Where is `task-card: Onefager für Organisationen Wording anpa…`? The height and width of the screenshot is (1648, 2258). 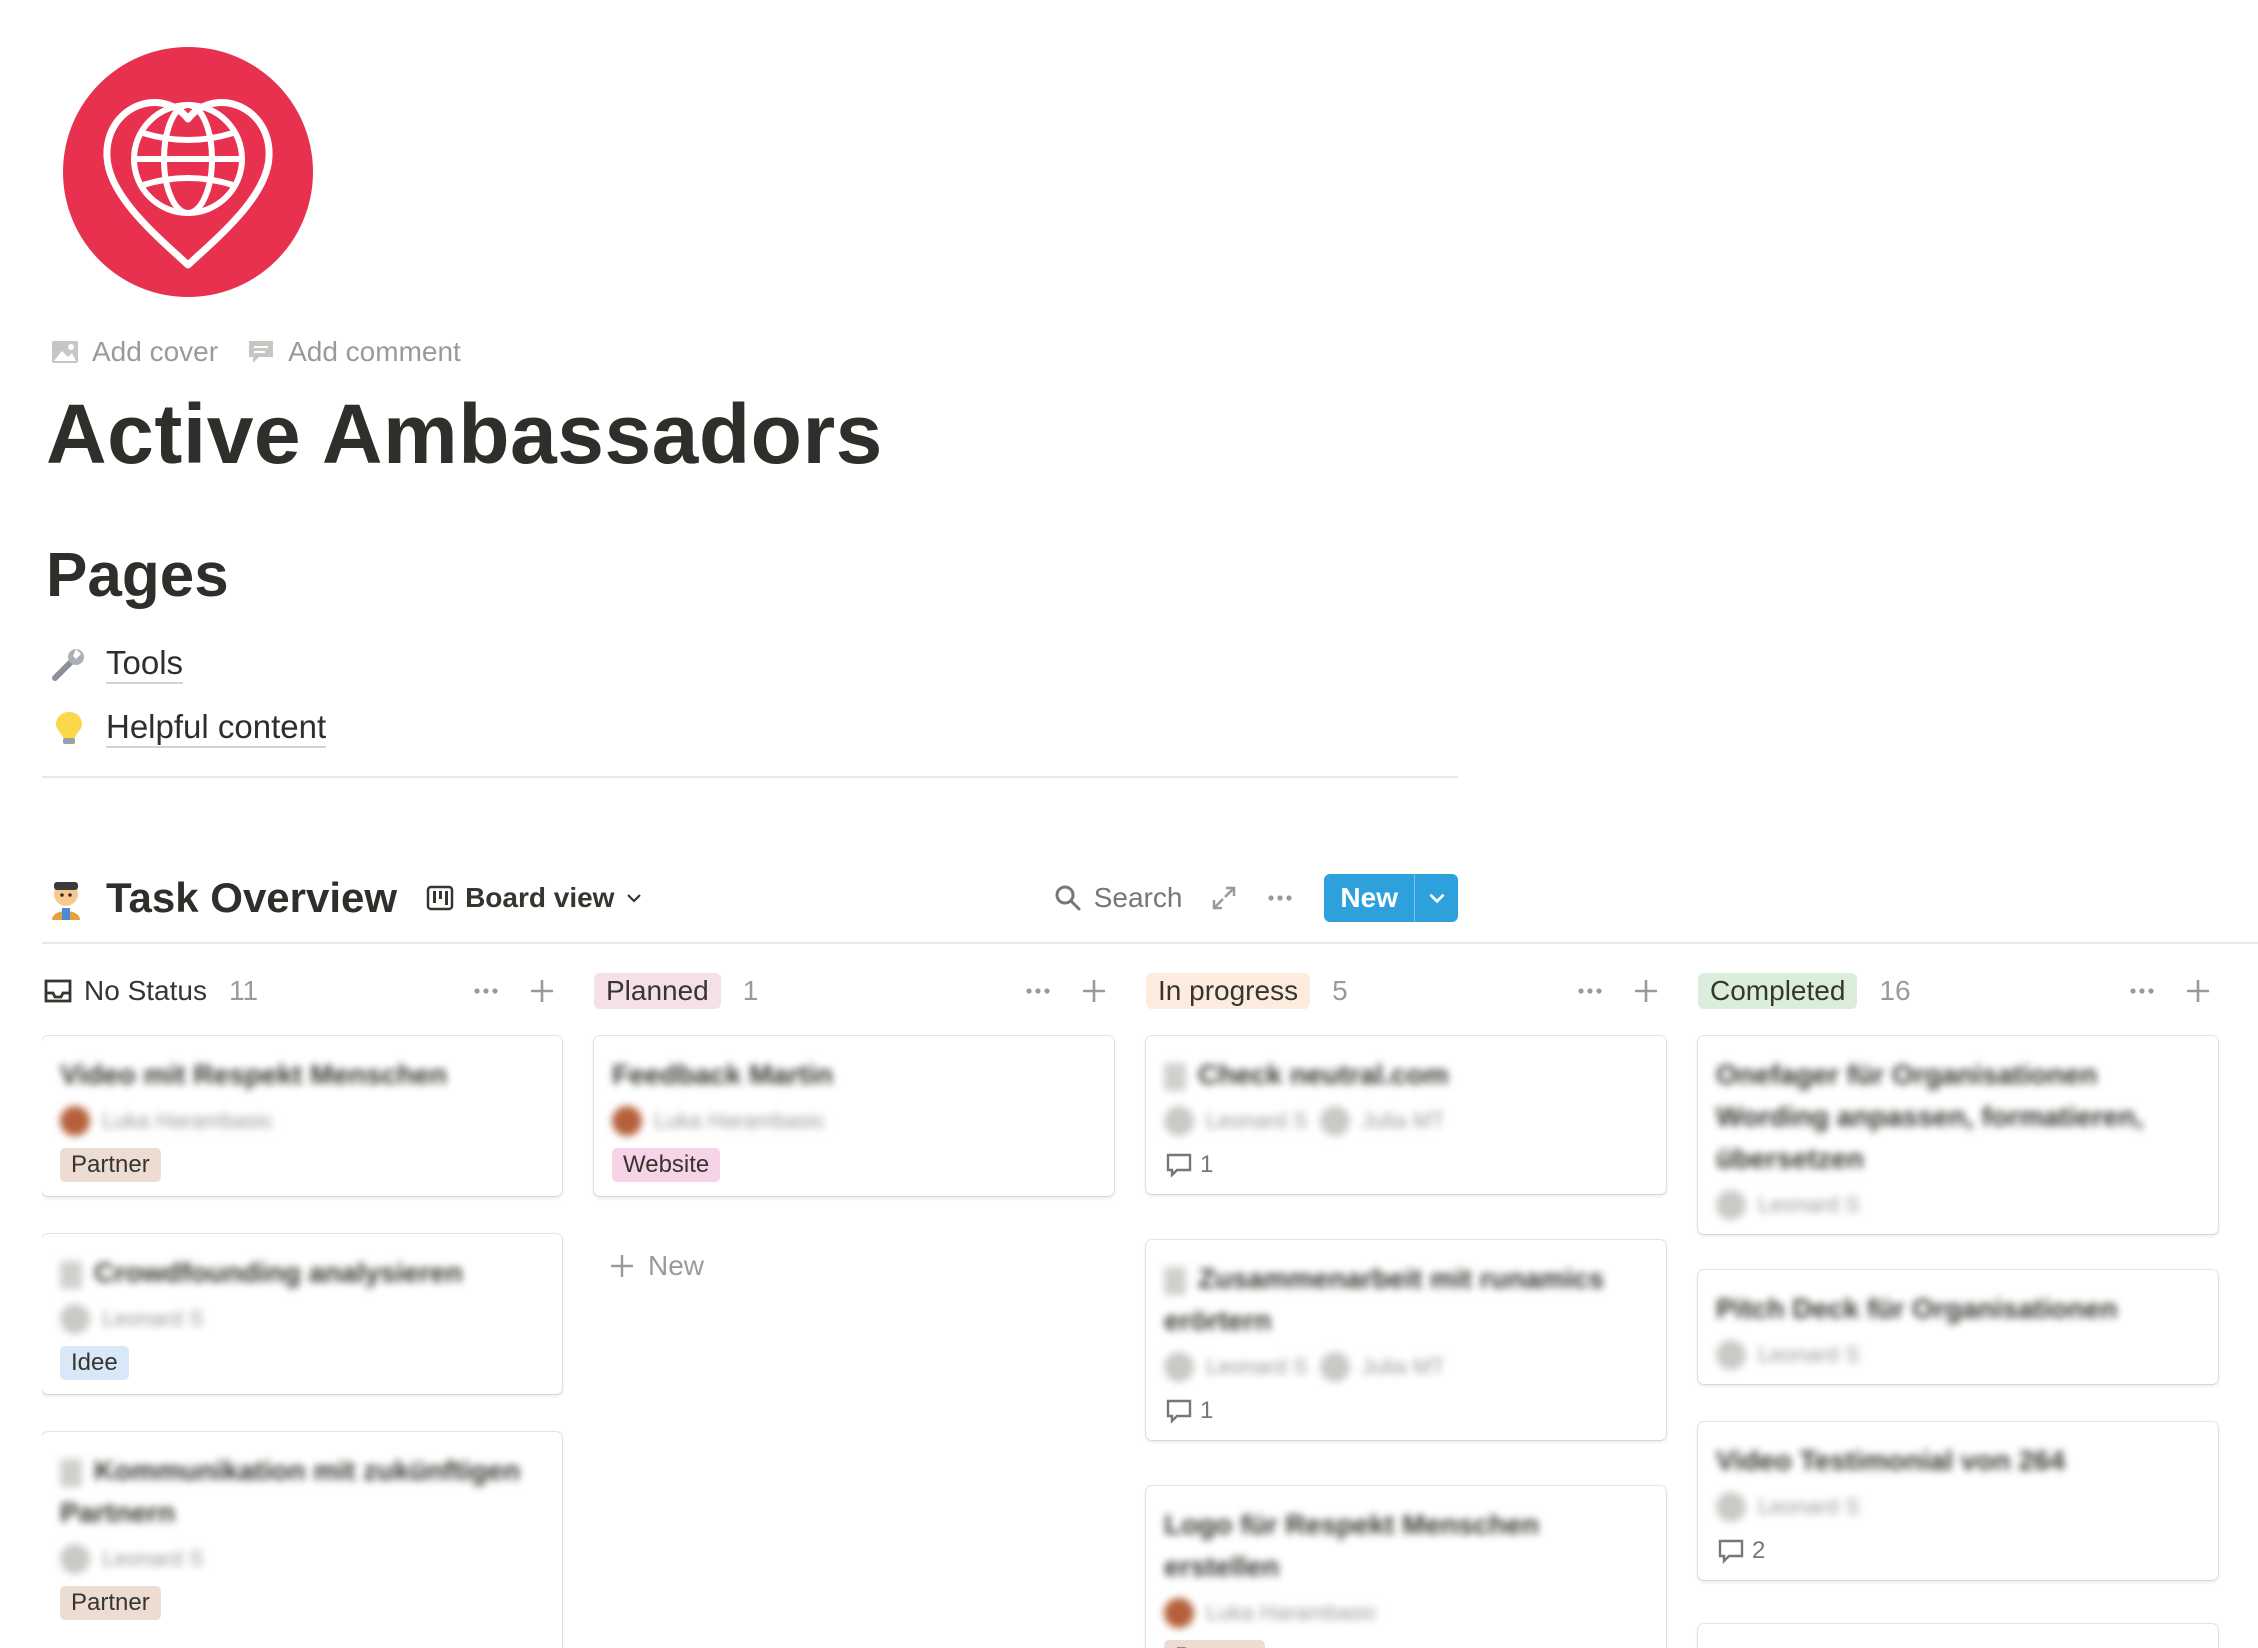 task-card: Onefager für Organisationen Wording anpa… is located at coordinates (1958, 1135).